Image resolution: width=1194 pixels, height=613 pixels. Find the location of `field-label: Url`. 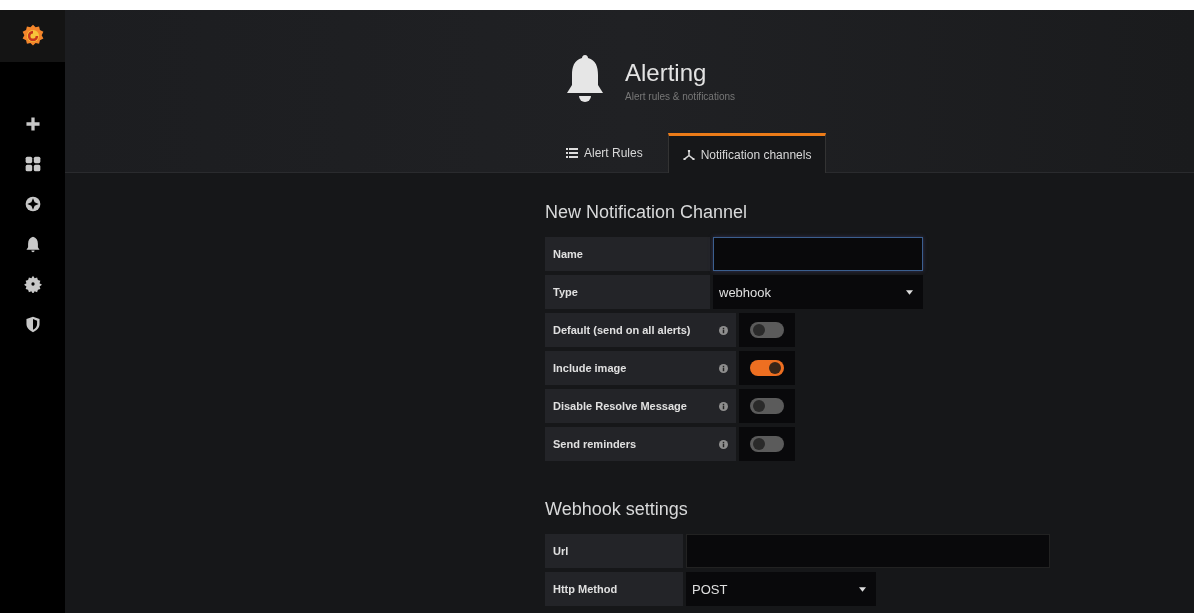

field-label: Url is located at coordinates (614, 551).